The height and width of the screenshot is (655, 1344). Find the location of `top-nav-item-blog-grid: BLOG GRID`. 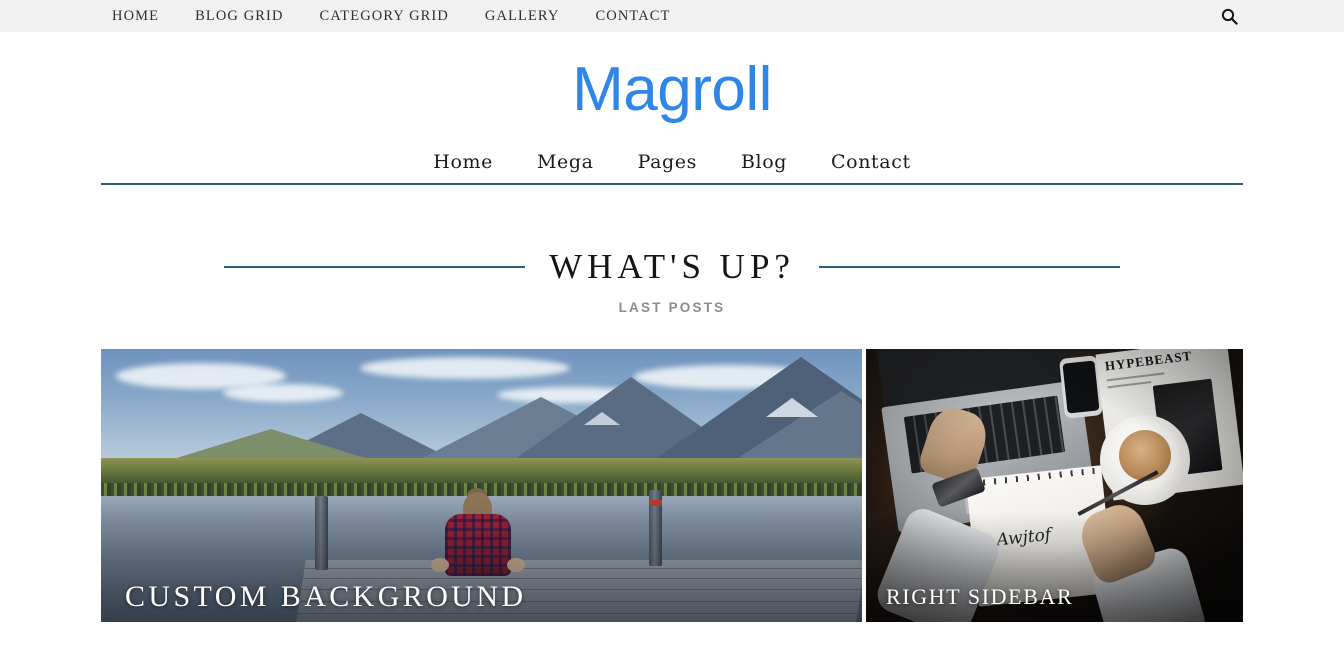

top-nav-item-blog-grid: BLOG GRID is located at coordinates (239, 16).